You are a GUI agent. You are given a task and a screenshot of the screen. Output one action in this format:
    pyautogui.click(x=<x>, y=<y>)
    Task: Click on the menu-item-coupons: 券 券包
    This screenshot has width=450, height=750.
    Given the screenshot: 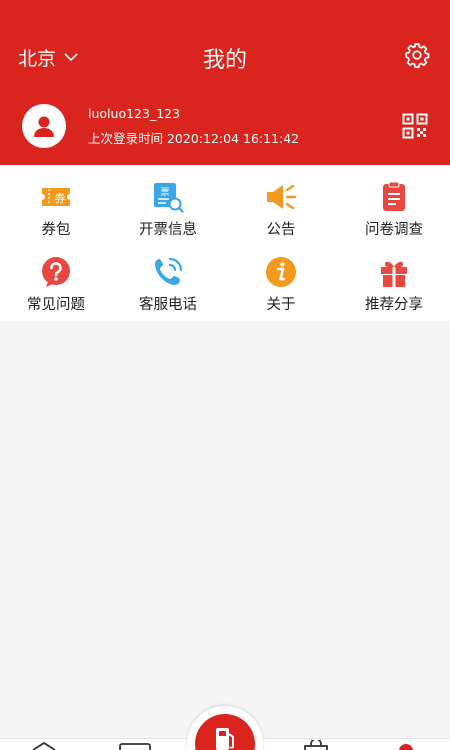 What is the action you would take?
    pyautogui.click(x=56, y=206)
    